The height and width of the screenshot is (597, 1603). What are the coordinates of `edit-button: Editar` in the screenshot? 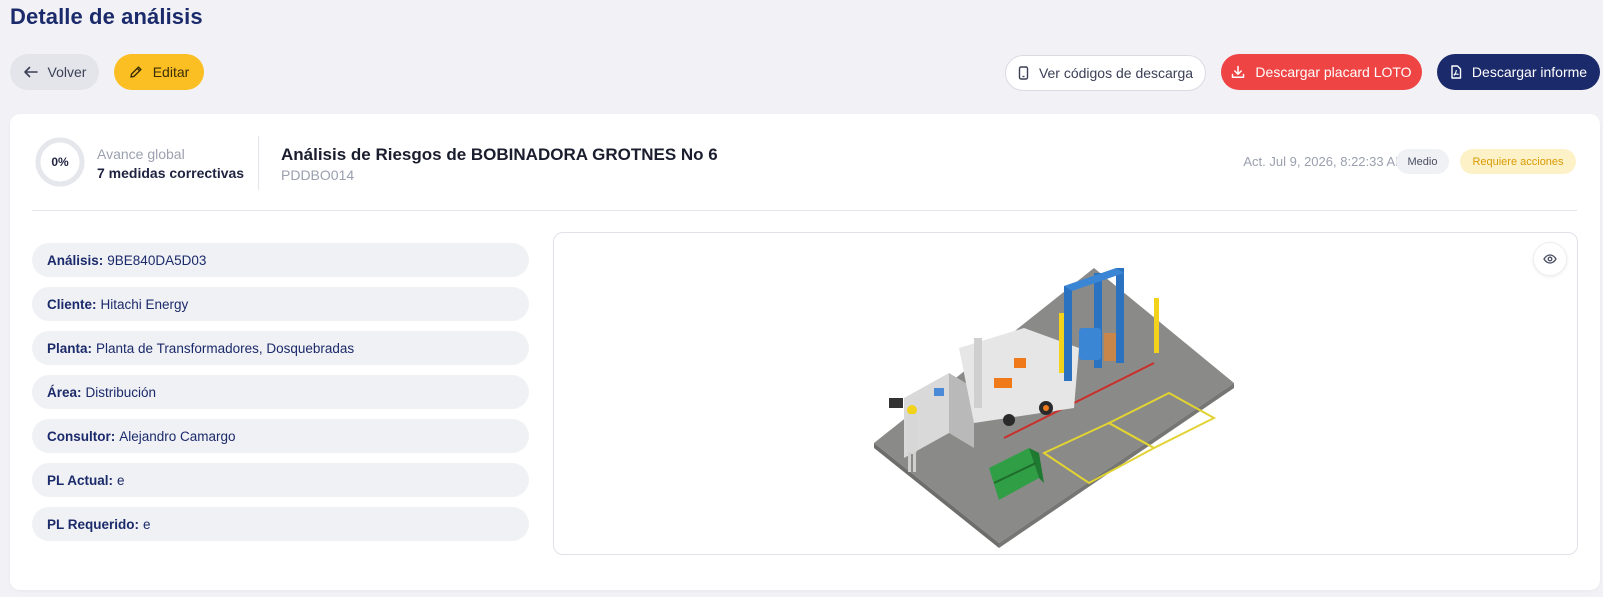 It's located at (159, 72).